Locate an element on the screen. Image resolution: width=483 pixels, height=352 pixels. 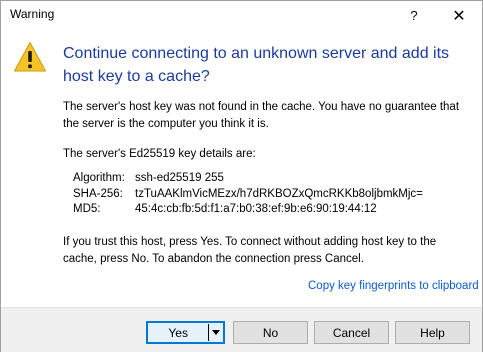
warning-icon is located at coordinates (30, 57).